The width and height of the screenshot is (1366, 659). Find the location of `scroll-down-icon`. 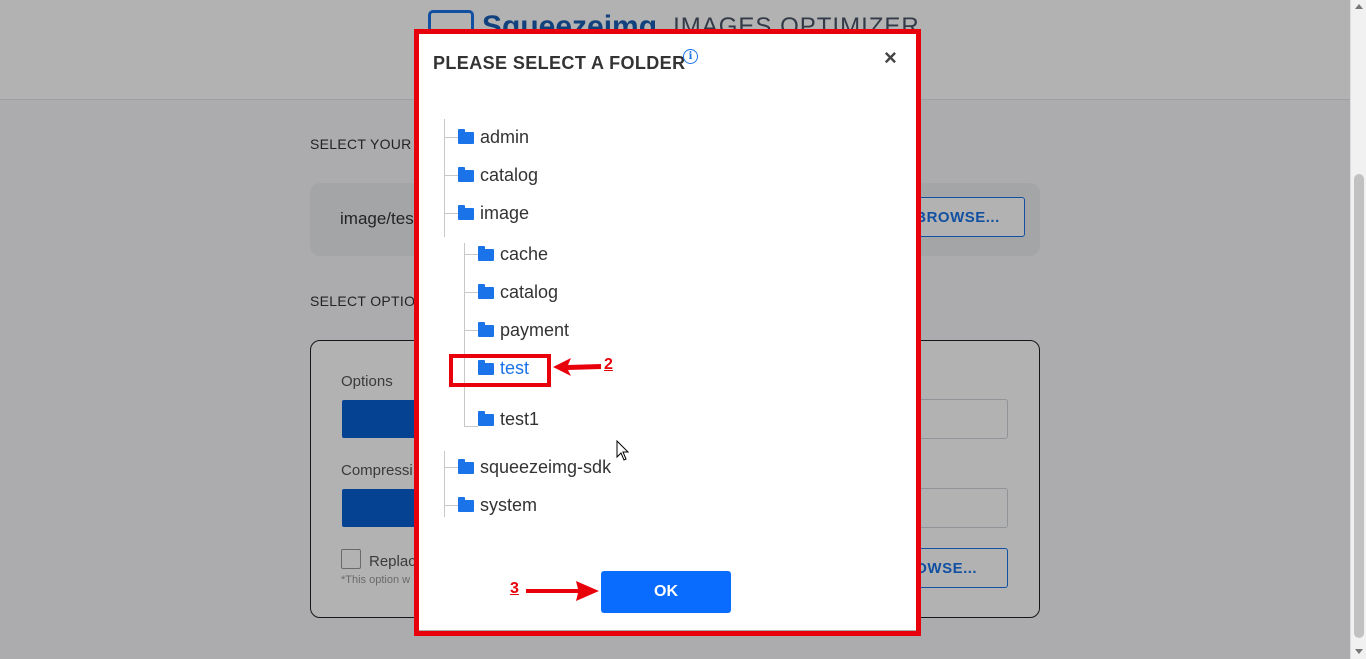

scroll-down-icon is located at coordinates (1359, 651).